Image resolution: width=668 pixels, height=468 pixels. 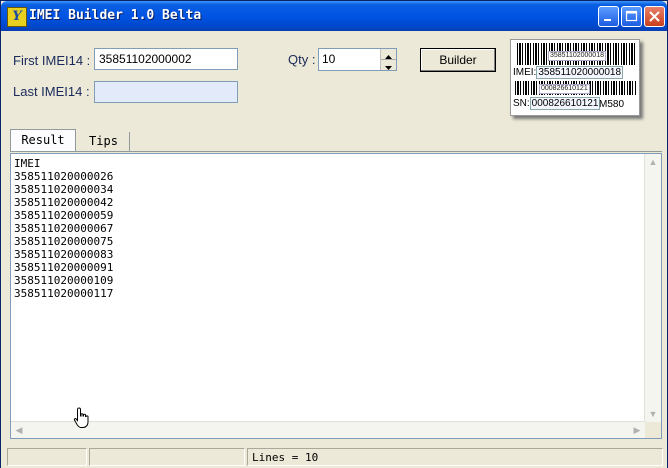 What do you see at coordinates (64, 280) in the screenshot?
I see `result-line: 358511020000109` at bounding box center [64, 280].